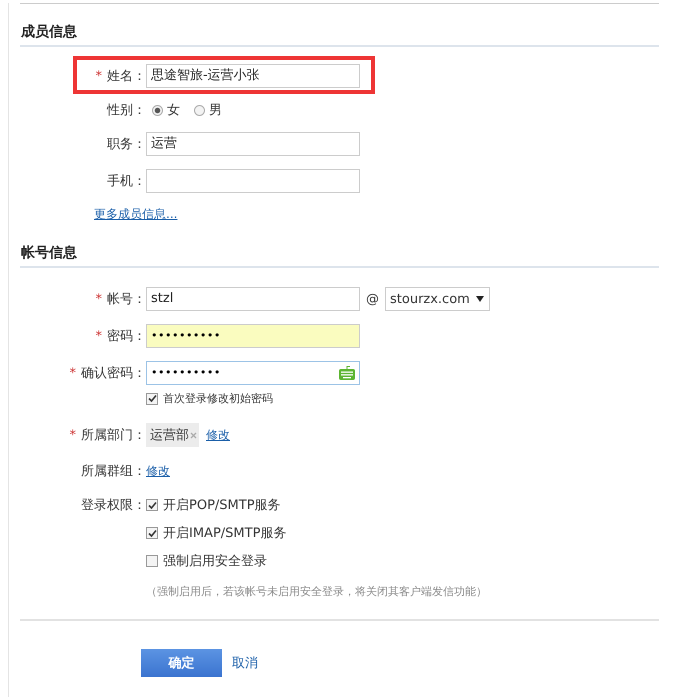  I want to click on field-label: 姓名：, so click(126, 76).